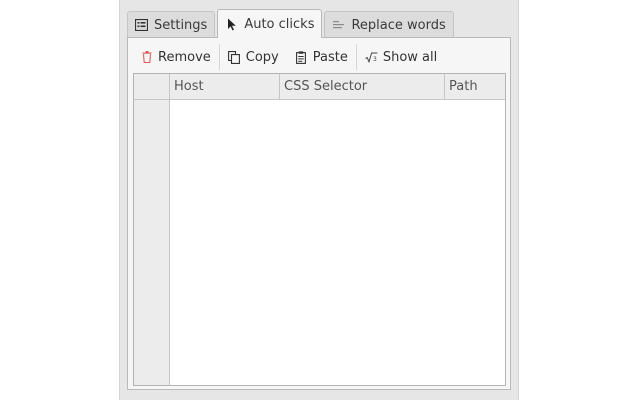 Image resolution: width=640 pixels, height=400 pixels. What do you see at coordinates (410, 57) in the screenshot?
I see `show-all-label: Show all` at bounding box center [410, 57].